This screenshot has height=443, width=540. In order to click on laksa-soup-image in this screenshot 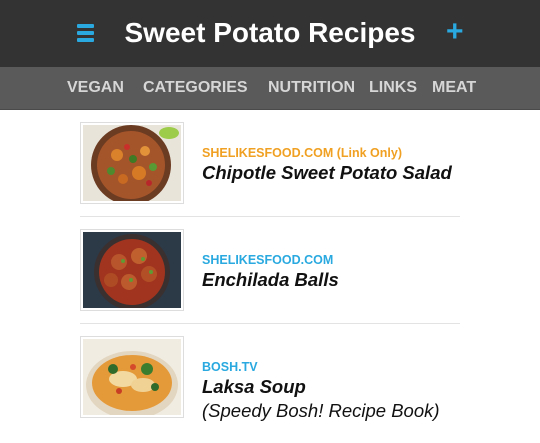, I will do `click(132, 377)`.